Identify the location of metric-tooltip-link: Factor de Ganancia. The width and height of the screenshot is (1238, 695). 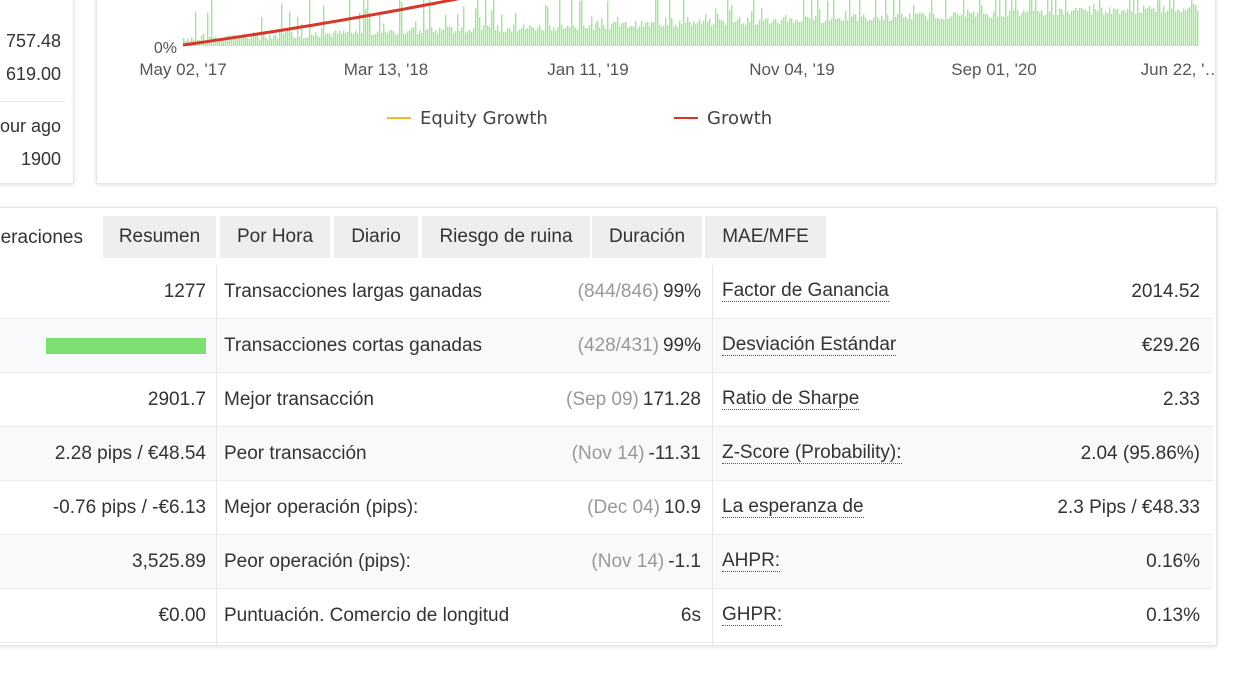
(805, 291).